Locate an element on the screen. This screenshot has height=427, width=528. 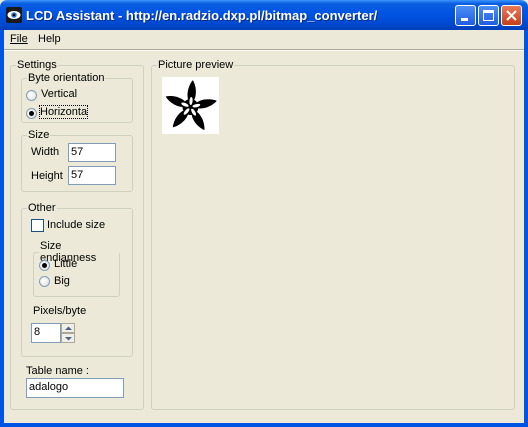
close-icon is located at coordinates (511, 15).